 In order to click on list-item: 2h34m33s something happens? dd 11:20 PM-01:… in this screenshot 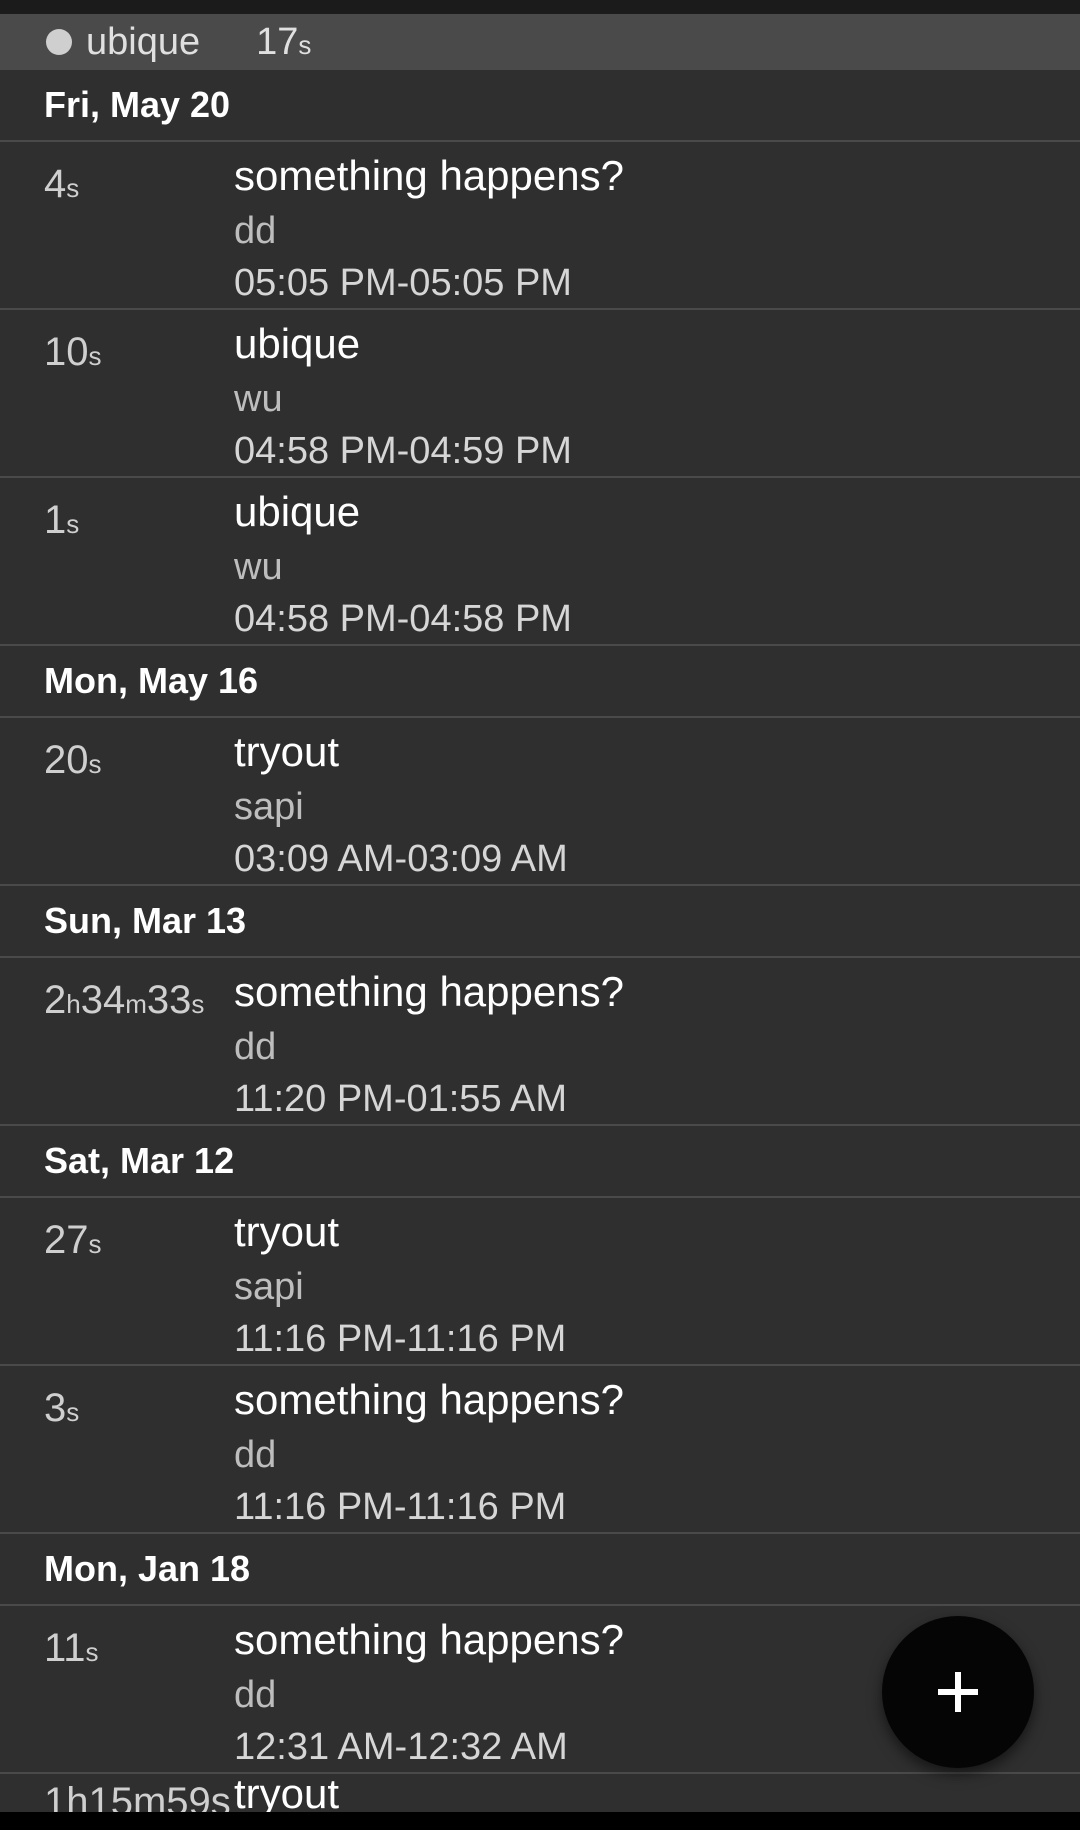, I will do `click(540, 1042)`.